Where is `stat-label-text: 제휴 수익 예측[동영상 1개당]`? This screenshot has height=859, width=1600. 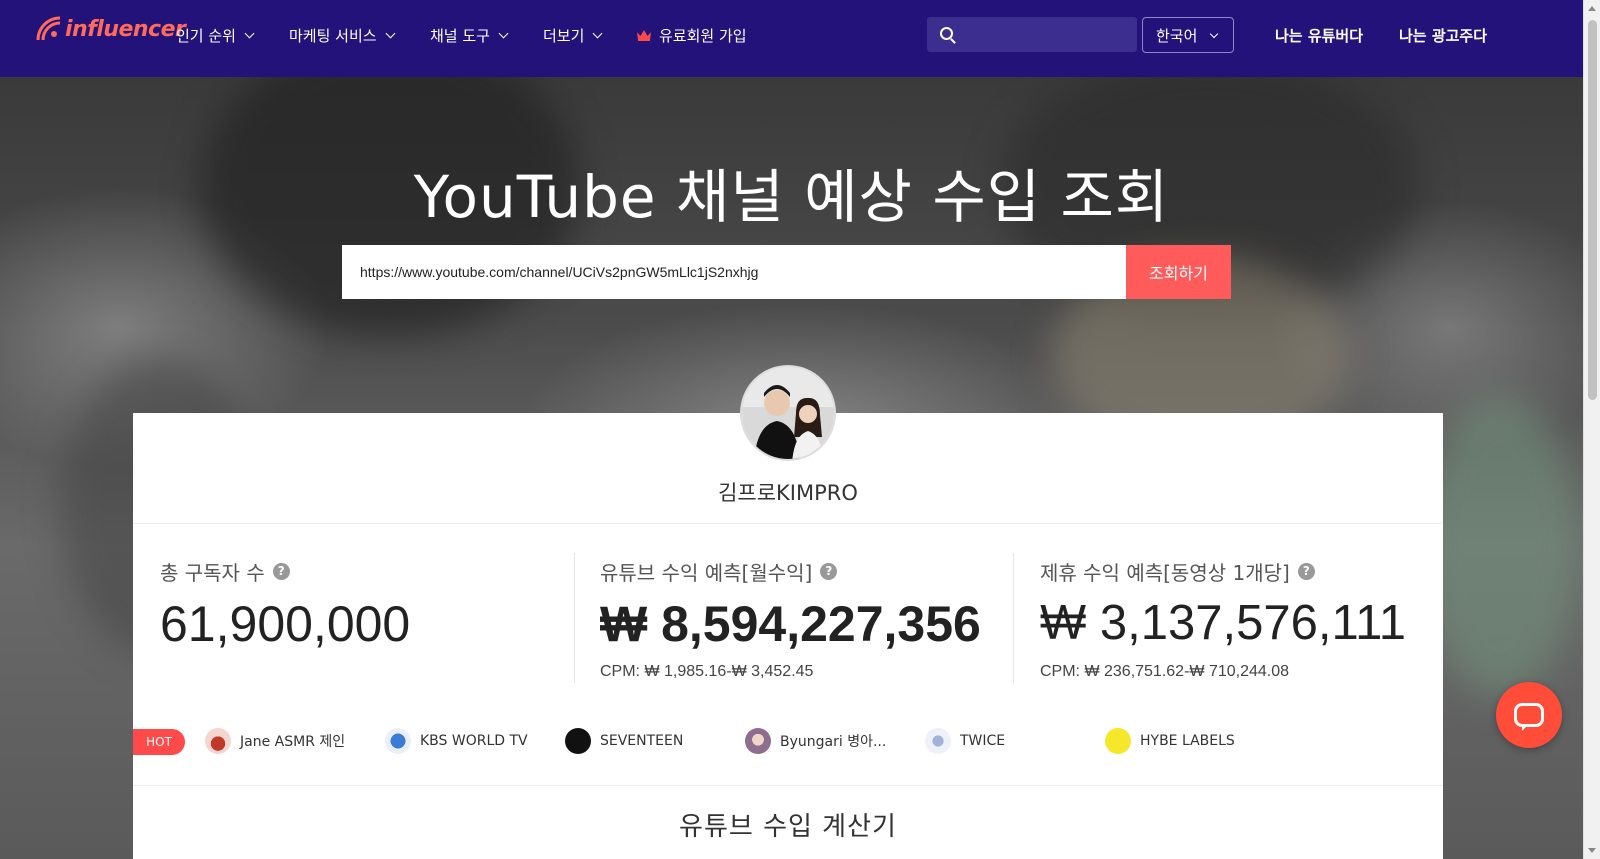 stat-label-text: 제휴 수익 예측[동영상 1개당] is located at coordinates (1165, 573).